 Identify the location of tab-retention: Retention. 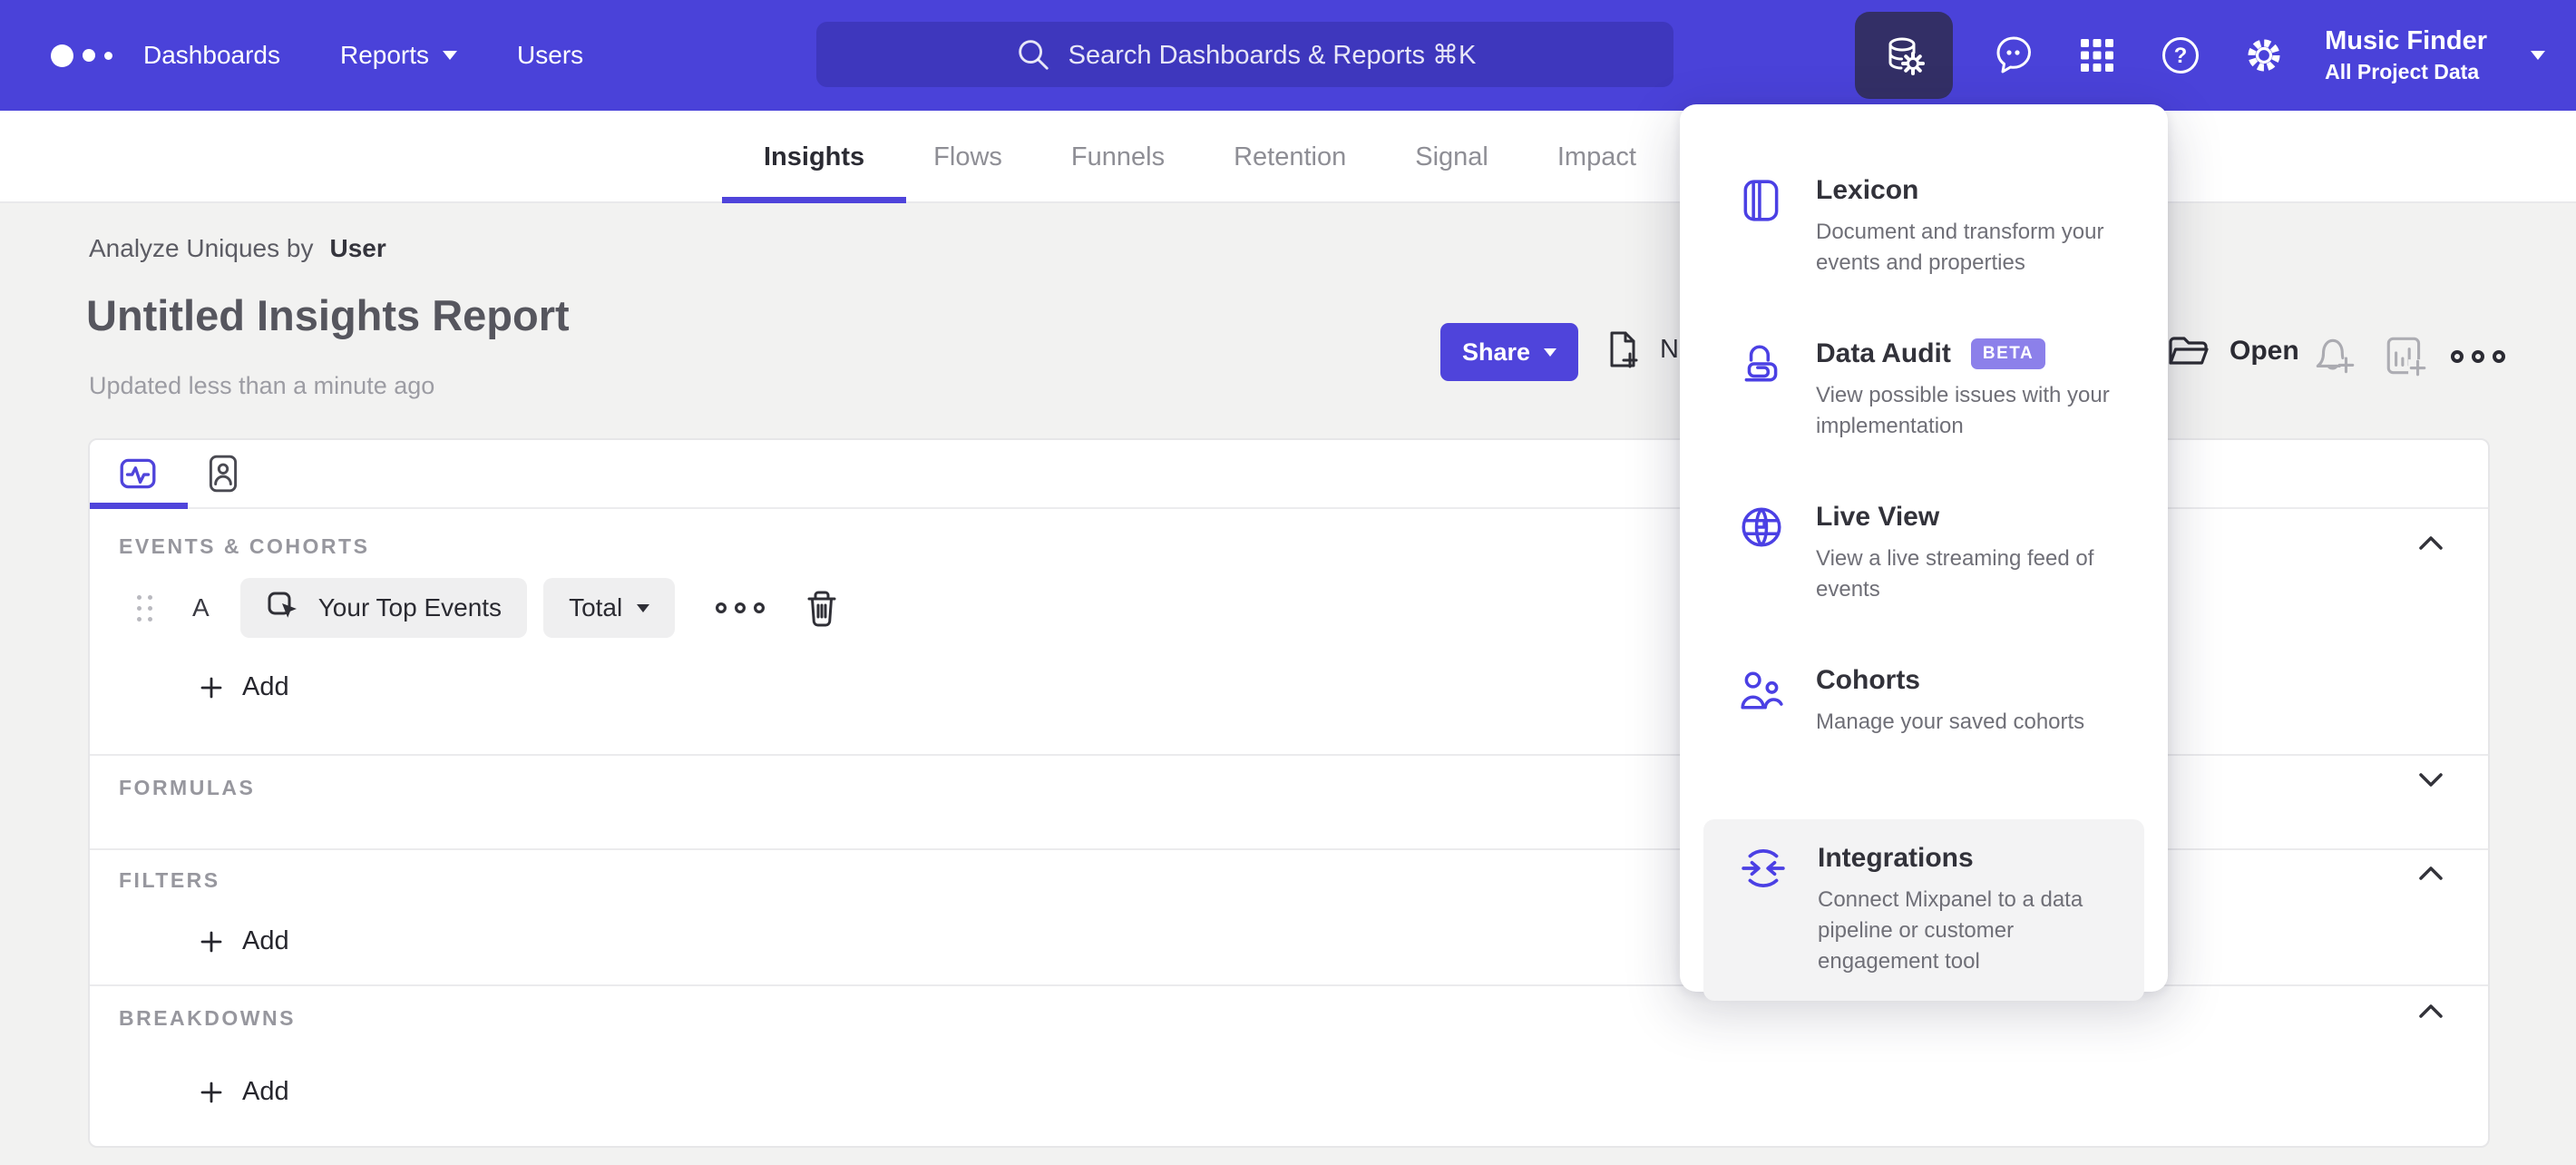
(1290, 157).